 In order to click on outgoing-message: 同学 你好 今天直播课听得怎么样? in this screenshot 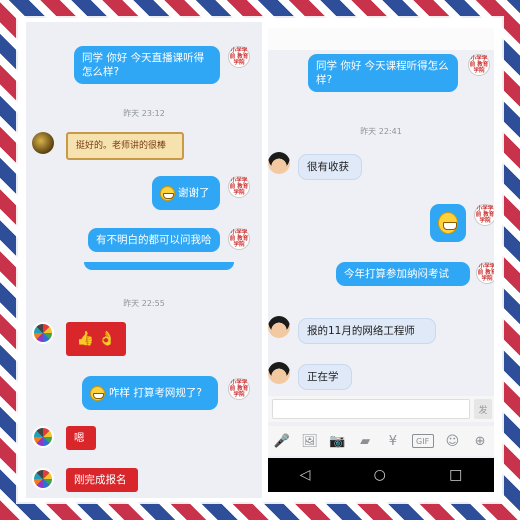, I will do `click(147, 65)`.